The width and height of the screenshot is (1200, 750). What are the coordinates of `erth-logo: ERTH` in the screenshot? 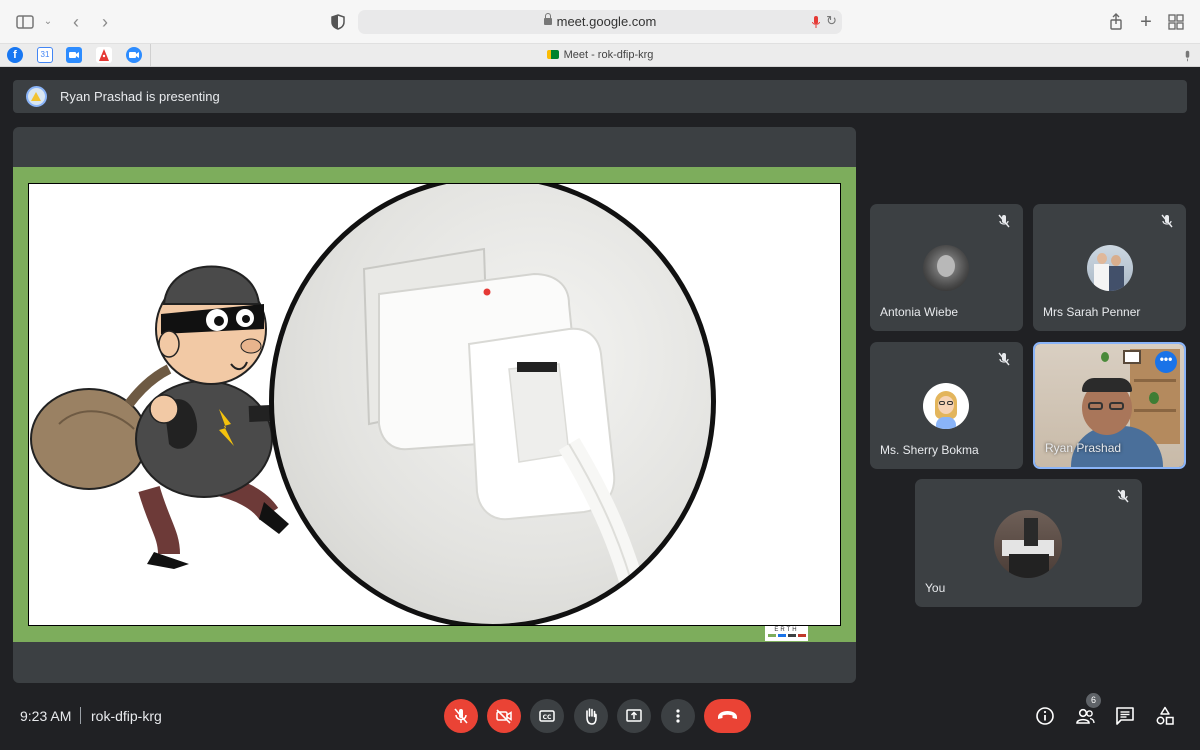 It's located at (786, 633).